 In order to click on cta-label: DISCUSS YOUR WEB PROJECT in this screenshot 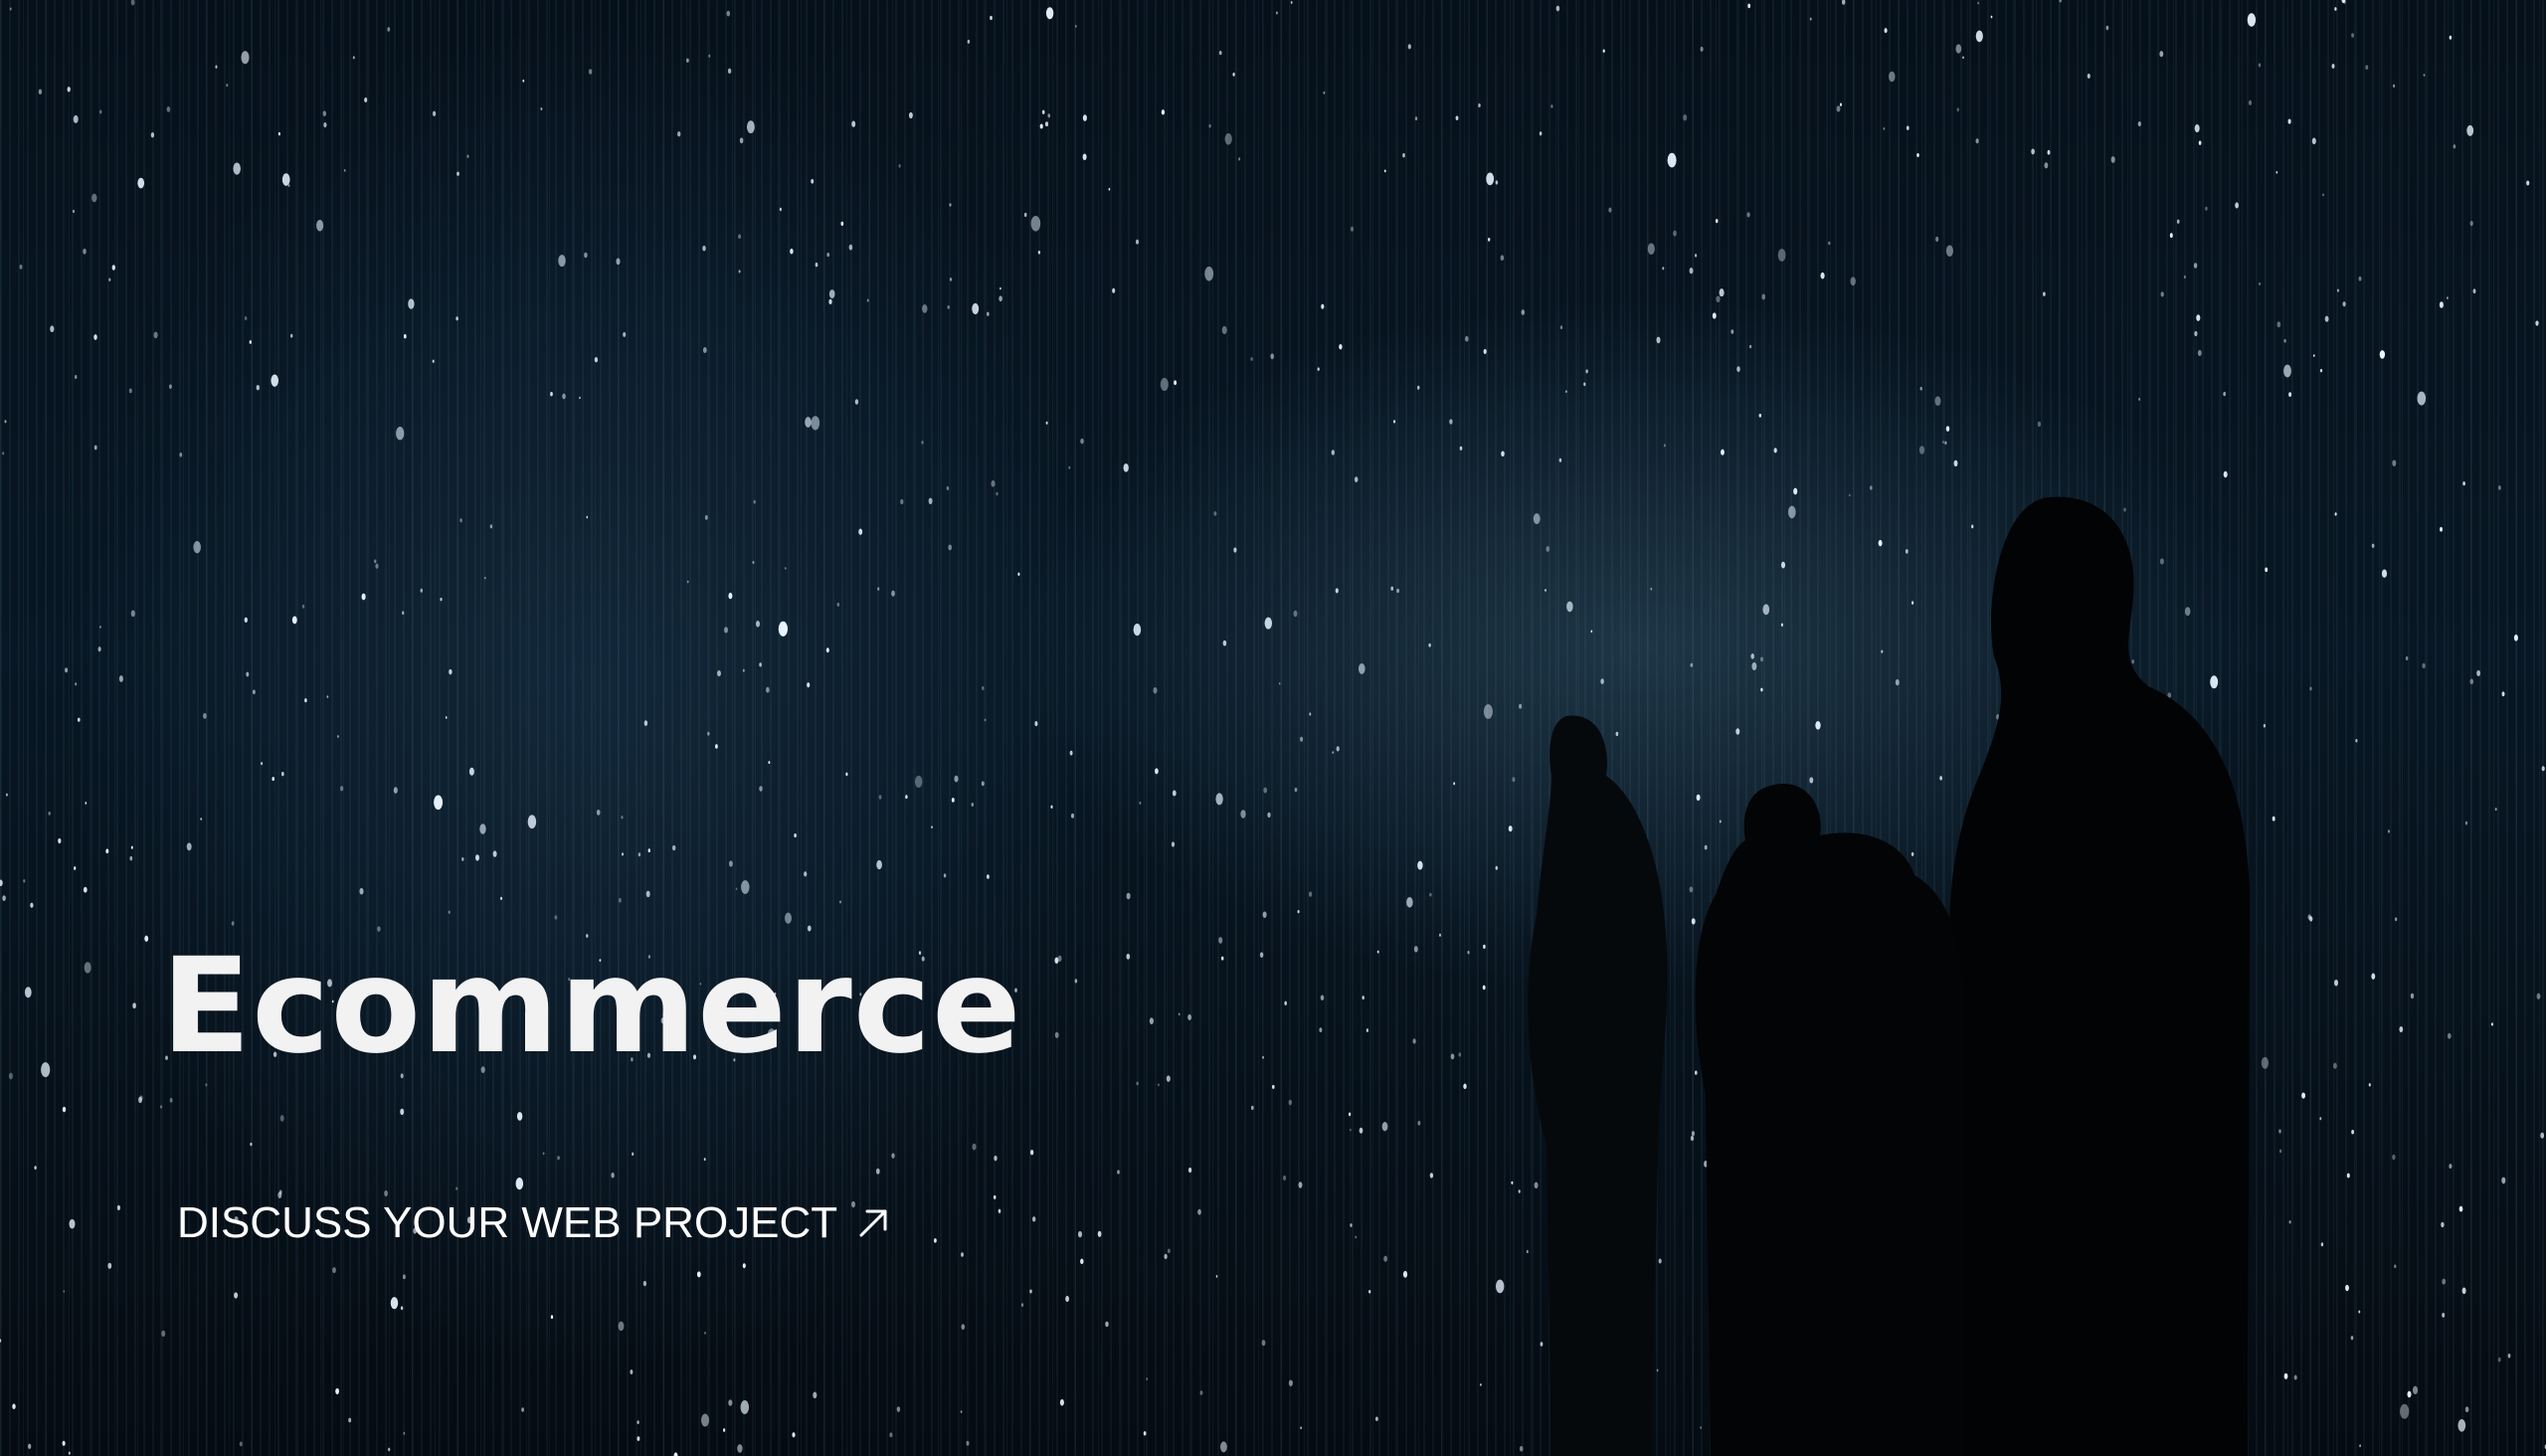, I will do `click(507, 1222)`.